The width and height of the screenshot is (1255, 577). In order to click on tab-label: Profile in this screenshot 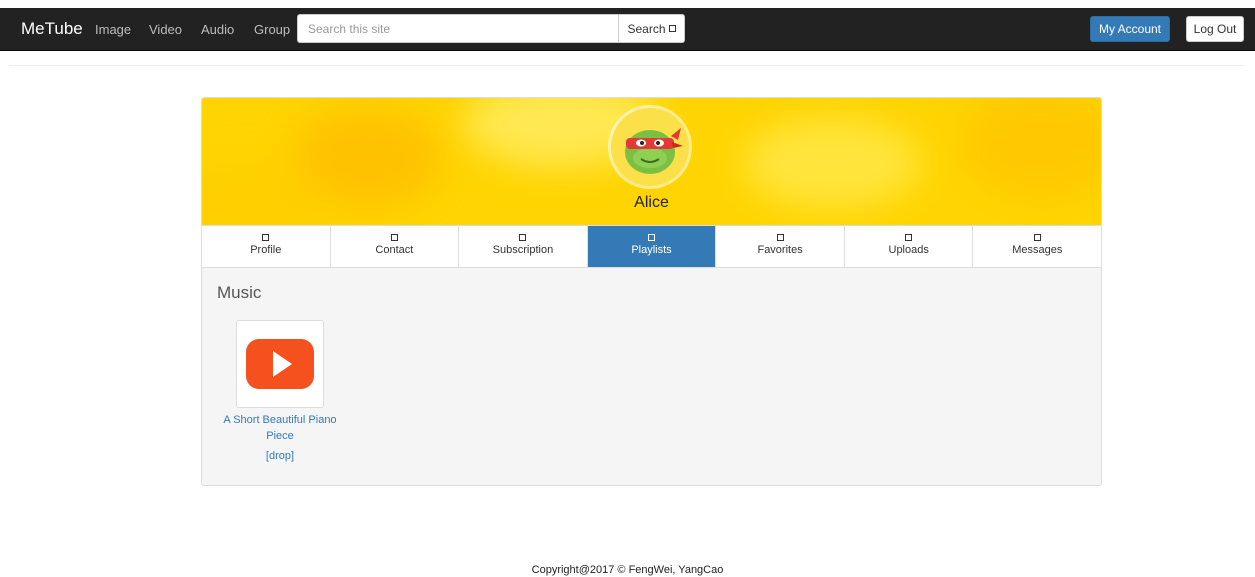, I will do `click(266, 250)`.